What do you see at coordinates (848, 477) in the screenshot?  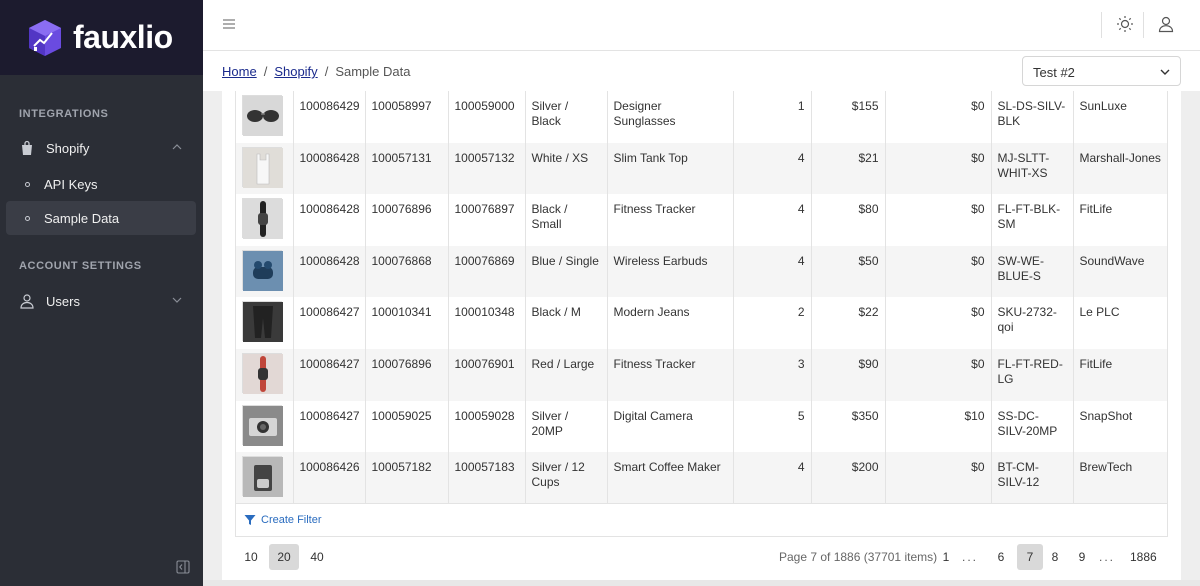 I see `price-cell: $200` at bounding box center [848, 477].